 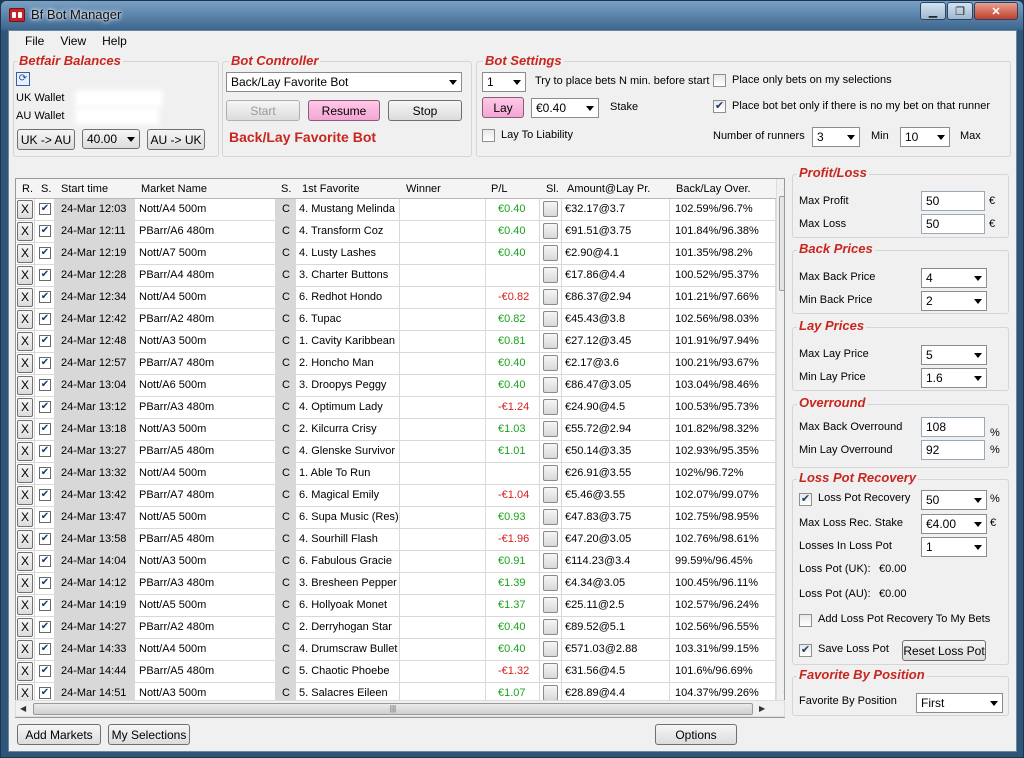 I want to click on losses-in-loss-pot-select: 1, so click(x=954, y=547).